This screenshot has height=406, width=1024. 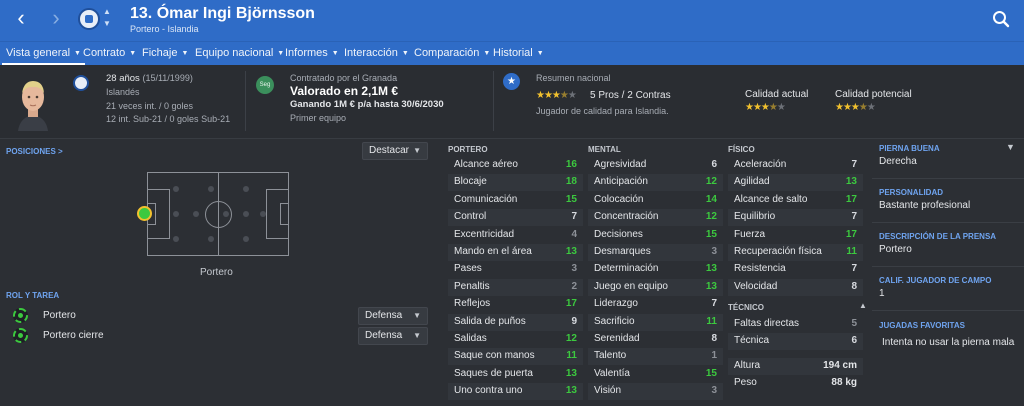 I want to click on attribute-row: Uno contra uno 13, so click(x=515, y=392).